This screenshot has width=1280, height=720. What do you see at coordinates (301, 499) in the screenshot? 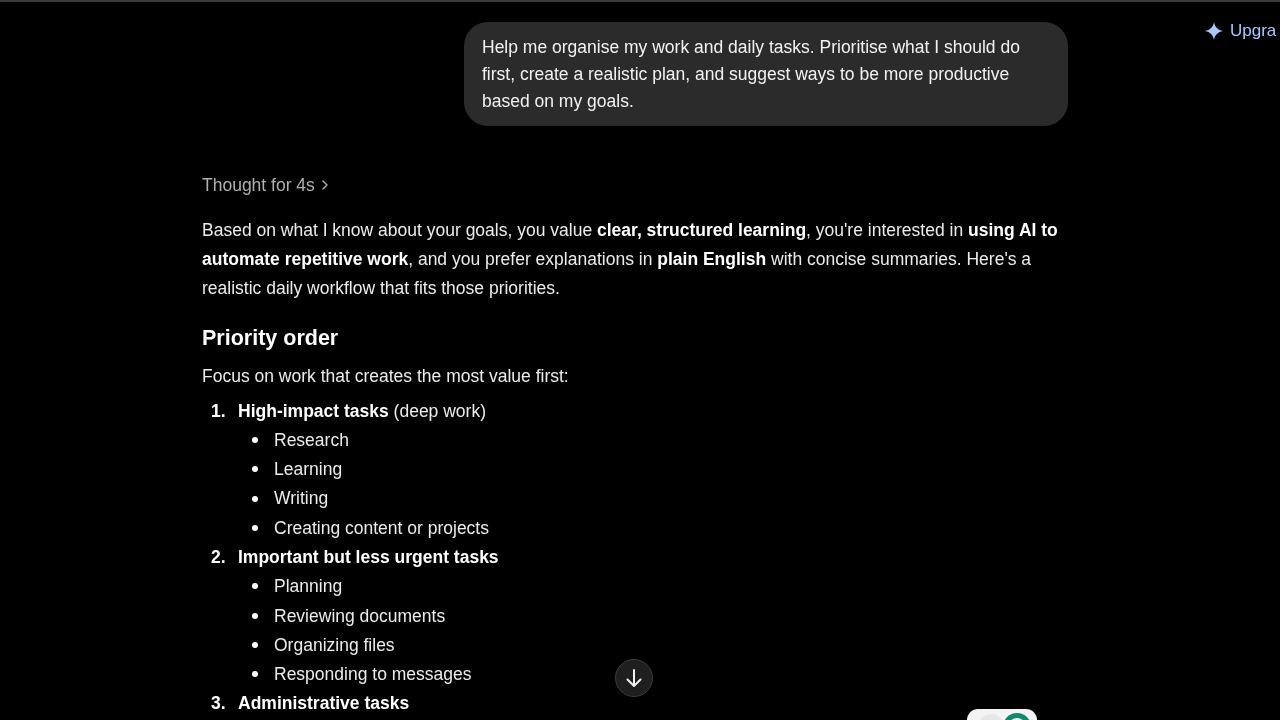
I see `list-item-text: Writing` at bounding box center [301, 499].